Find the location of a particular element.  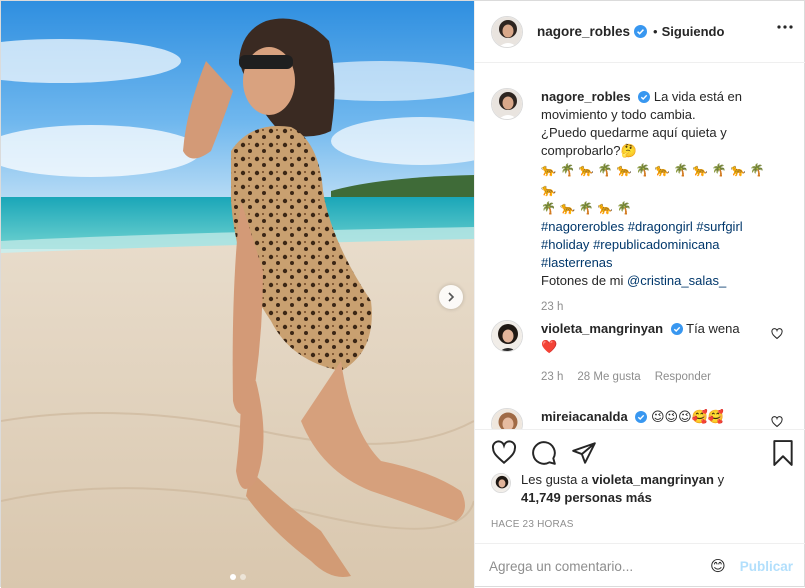

hashtag-link: #surfgirl is located at coordinates (719, 226).